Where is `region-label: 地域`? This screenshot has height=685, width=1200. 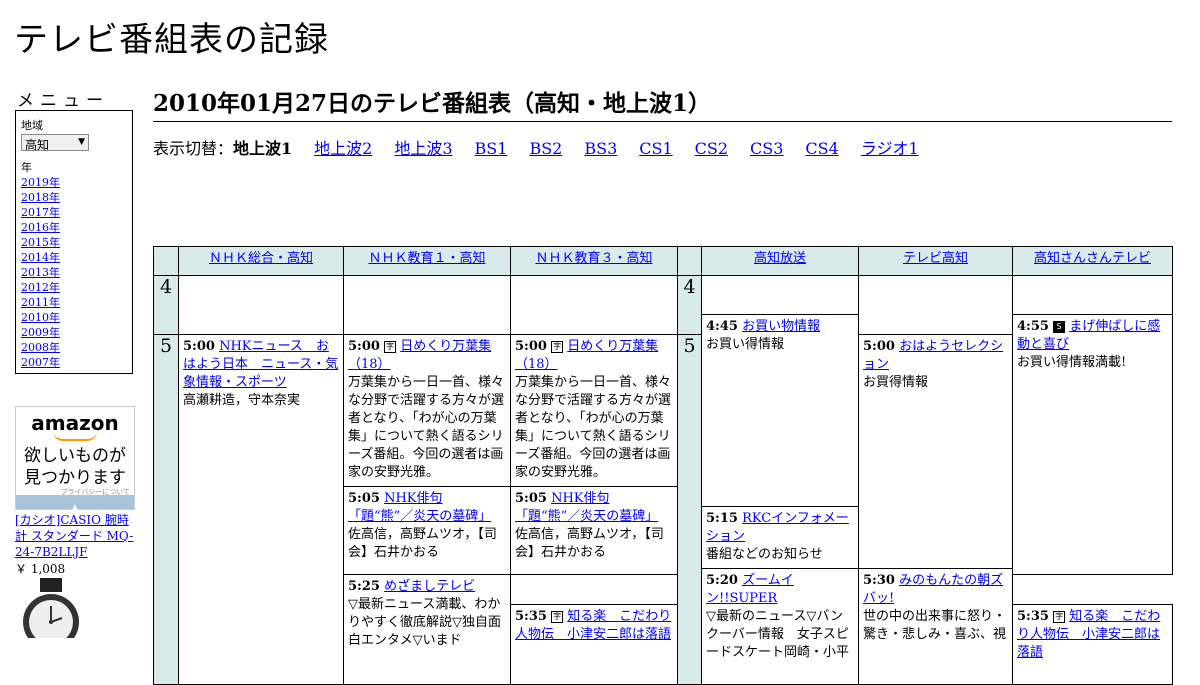 region-label: 地域 is located at coordinates (32, 125).